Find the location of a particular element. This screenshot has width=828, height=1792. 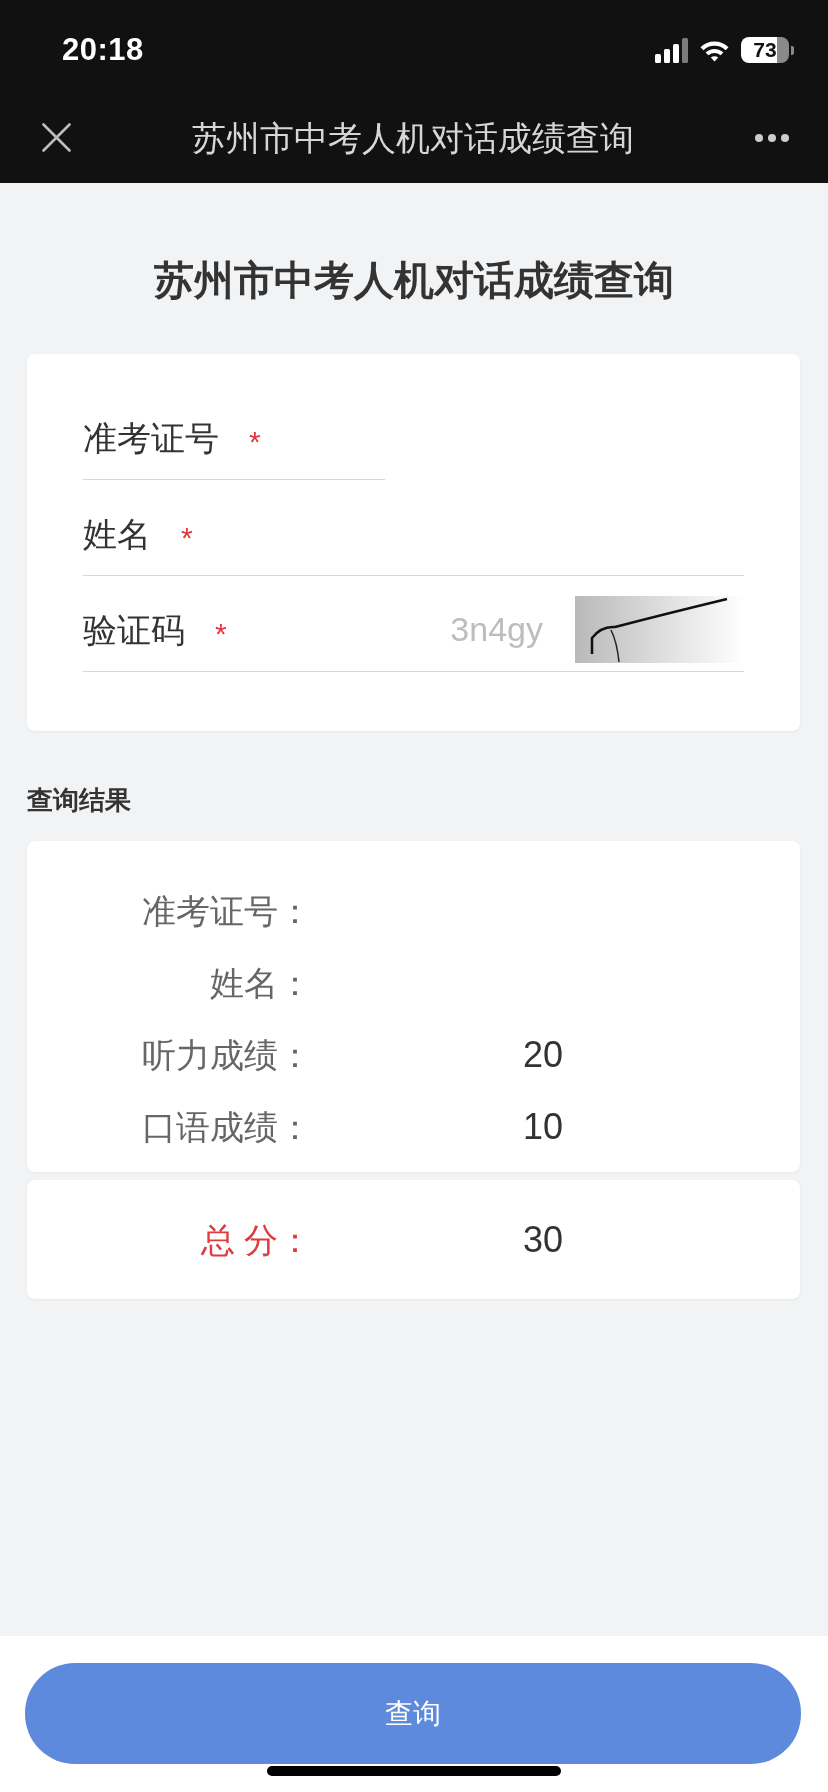

wifi-icon is located at coordinates (714, 50).